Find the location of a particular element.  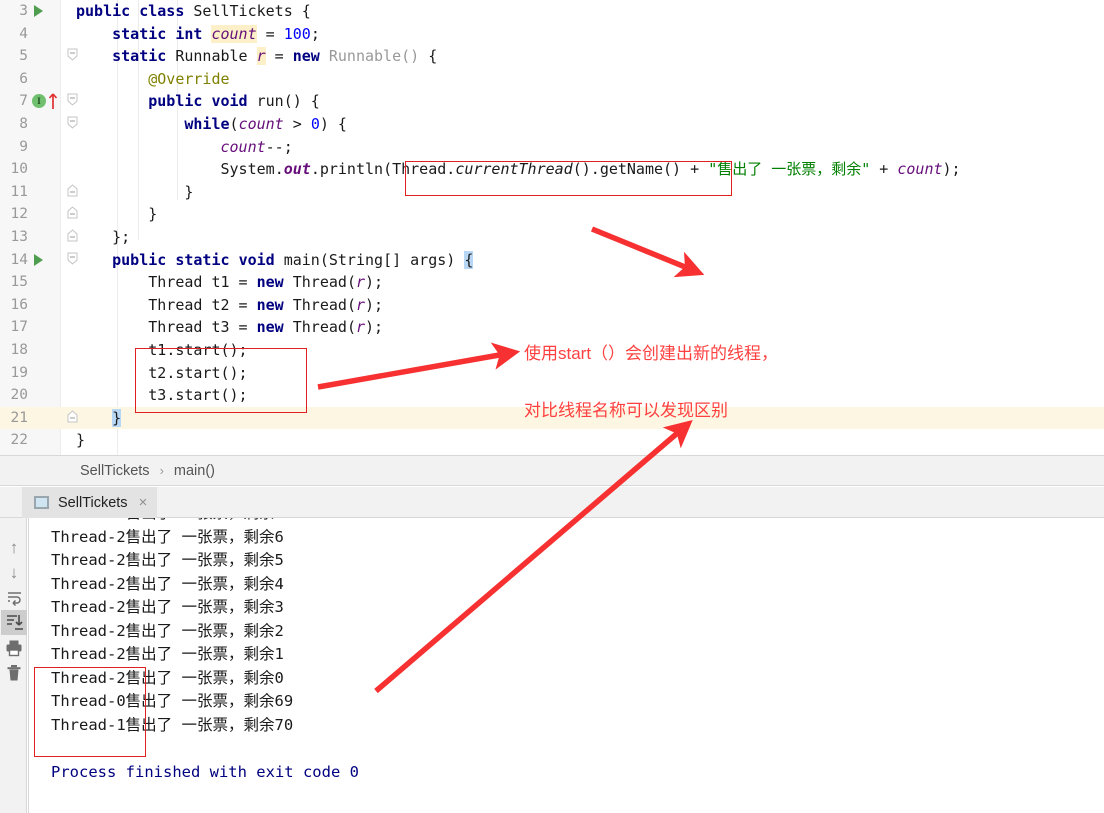

line-number: 9 is located at coordinates (23, 146).